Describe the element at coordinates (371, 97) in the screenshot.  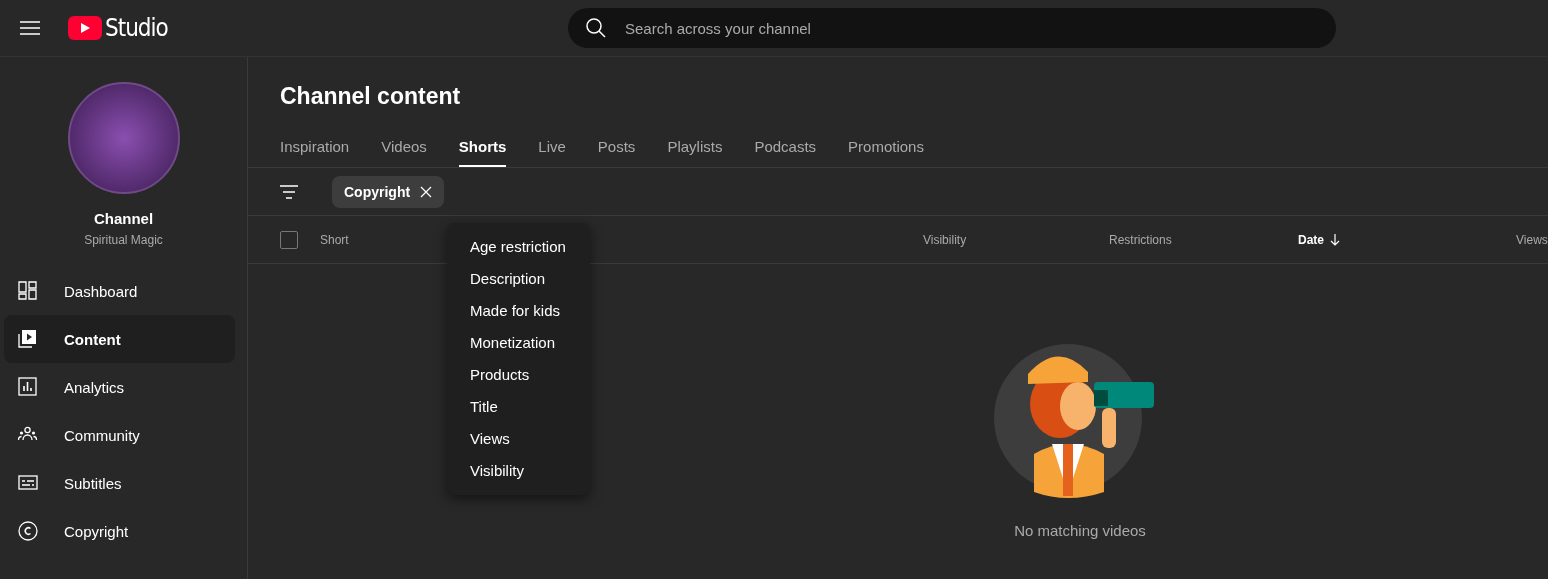
I see `page-title: Channel content` at that location.